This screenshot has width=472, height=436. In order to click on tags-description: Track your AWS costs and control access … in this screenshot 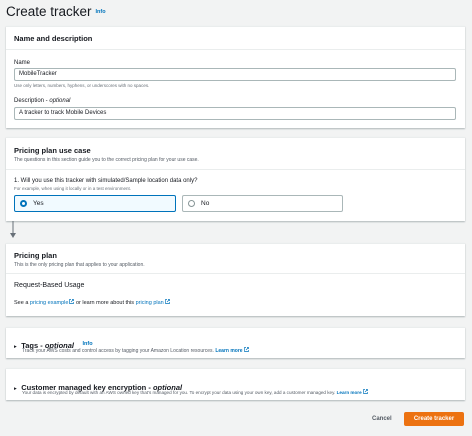, I will do `click(135, 350)`.